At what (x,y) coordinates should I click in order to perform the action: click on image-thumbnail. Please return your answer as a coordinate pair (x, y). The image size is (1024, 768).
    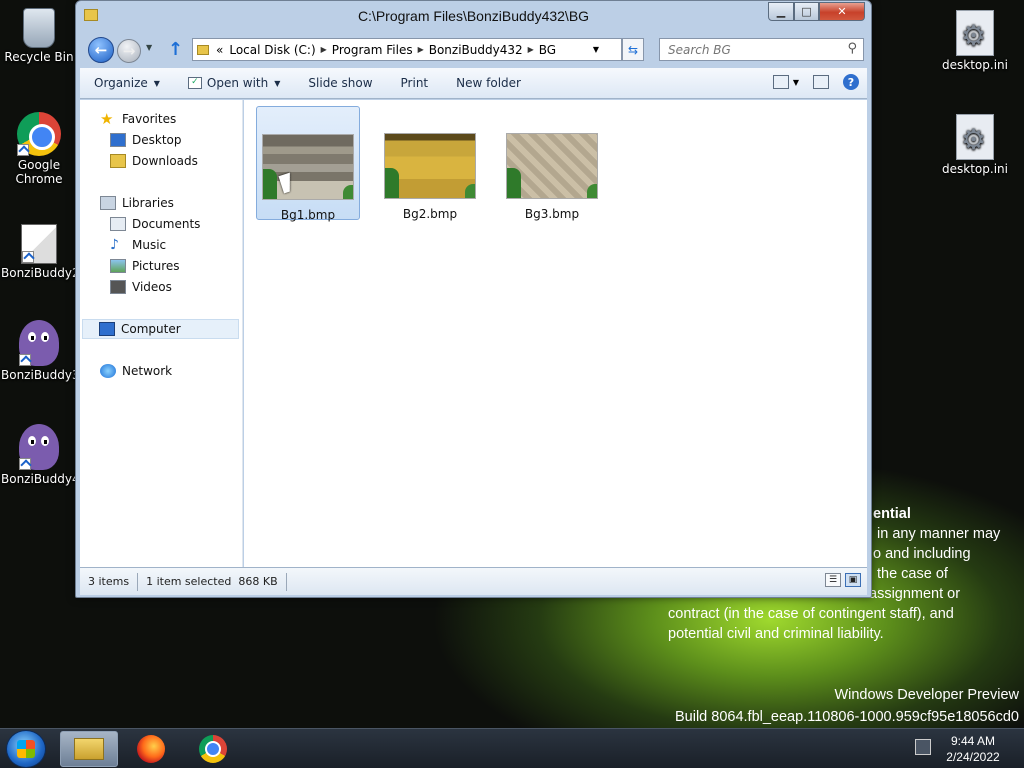
    Looking at the image, I should click on (430, 166).